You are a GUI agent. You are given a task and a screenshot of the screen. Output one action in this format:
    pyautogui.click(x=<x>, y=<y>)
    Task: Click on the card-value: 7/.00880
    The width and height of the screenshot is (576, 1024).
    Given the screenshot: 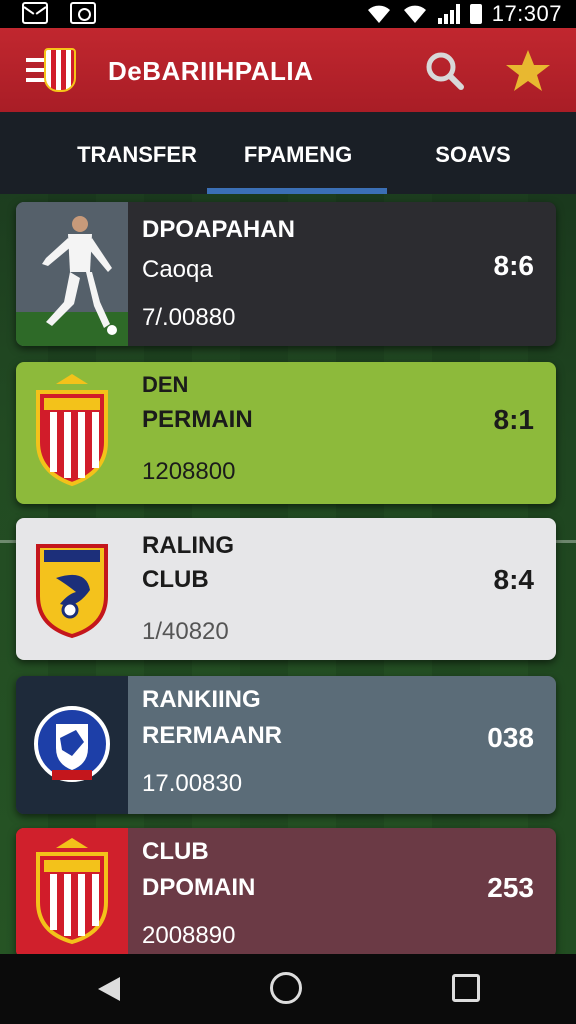 What is the action you would take?
    pyautogui.click(x=189, y=317)
    